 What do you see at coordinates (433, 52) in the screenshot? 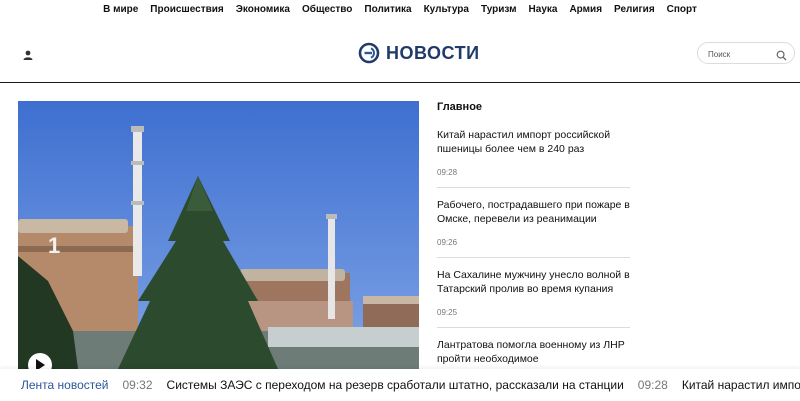
I see `logo-text: НОВОСТИ` at bounding box center [433, 52].